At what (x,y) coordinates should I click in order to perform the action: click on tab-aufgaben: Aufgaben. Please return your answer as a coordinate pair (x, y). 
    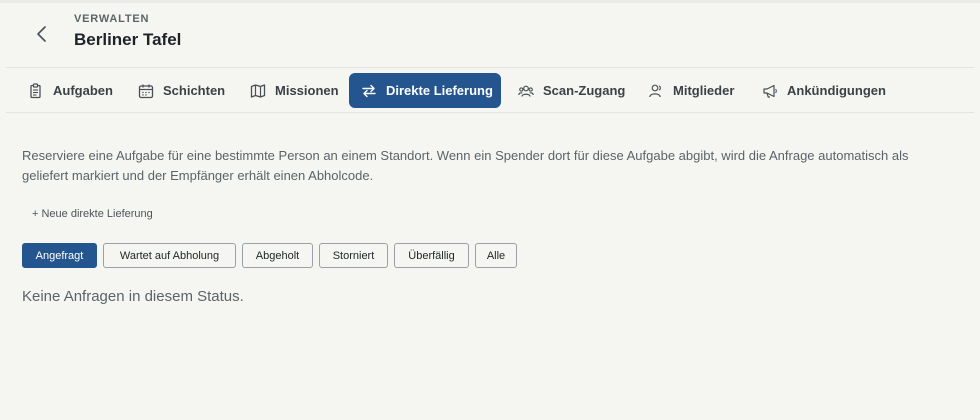
    Looking at the image, I should click on (70, 90).